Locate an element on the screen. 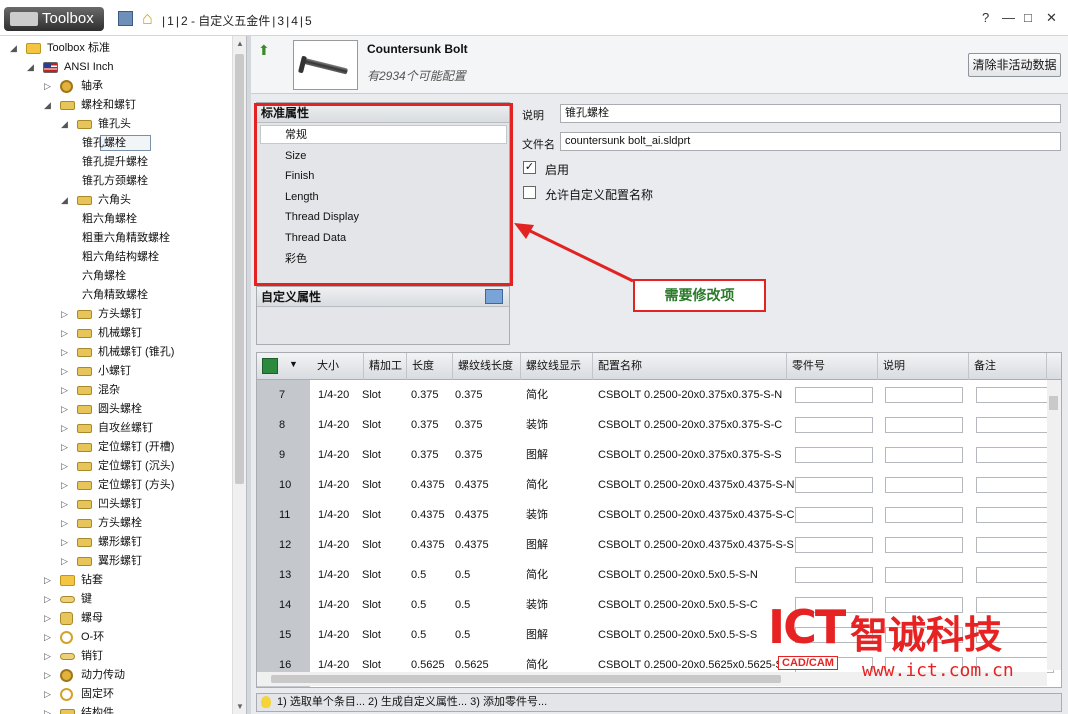 Image resolution: width=1068 pixels, height=714 pixels. column-header: 长度 is located at coordinates (430, 366).